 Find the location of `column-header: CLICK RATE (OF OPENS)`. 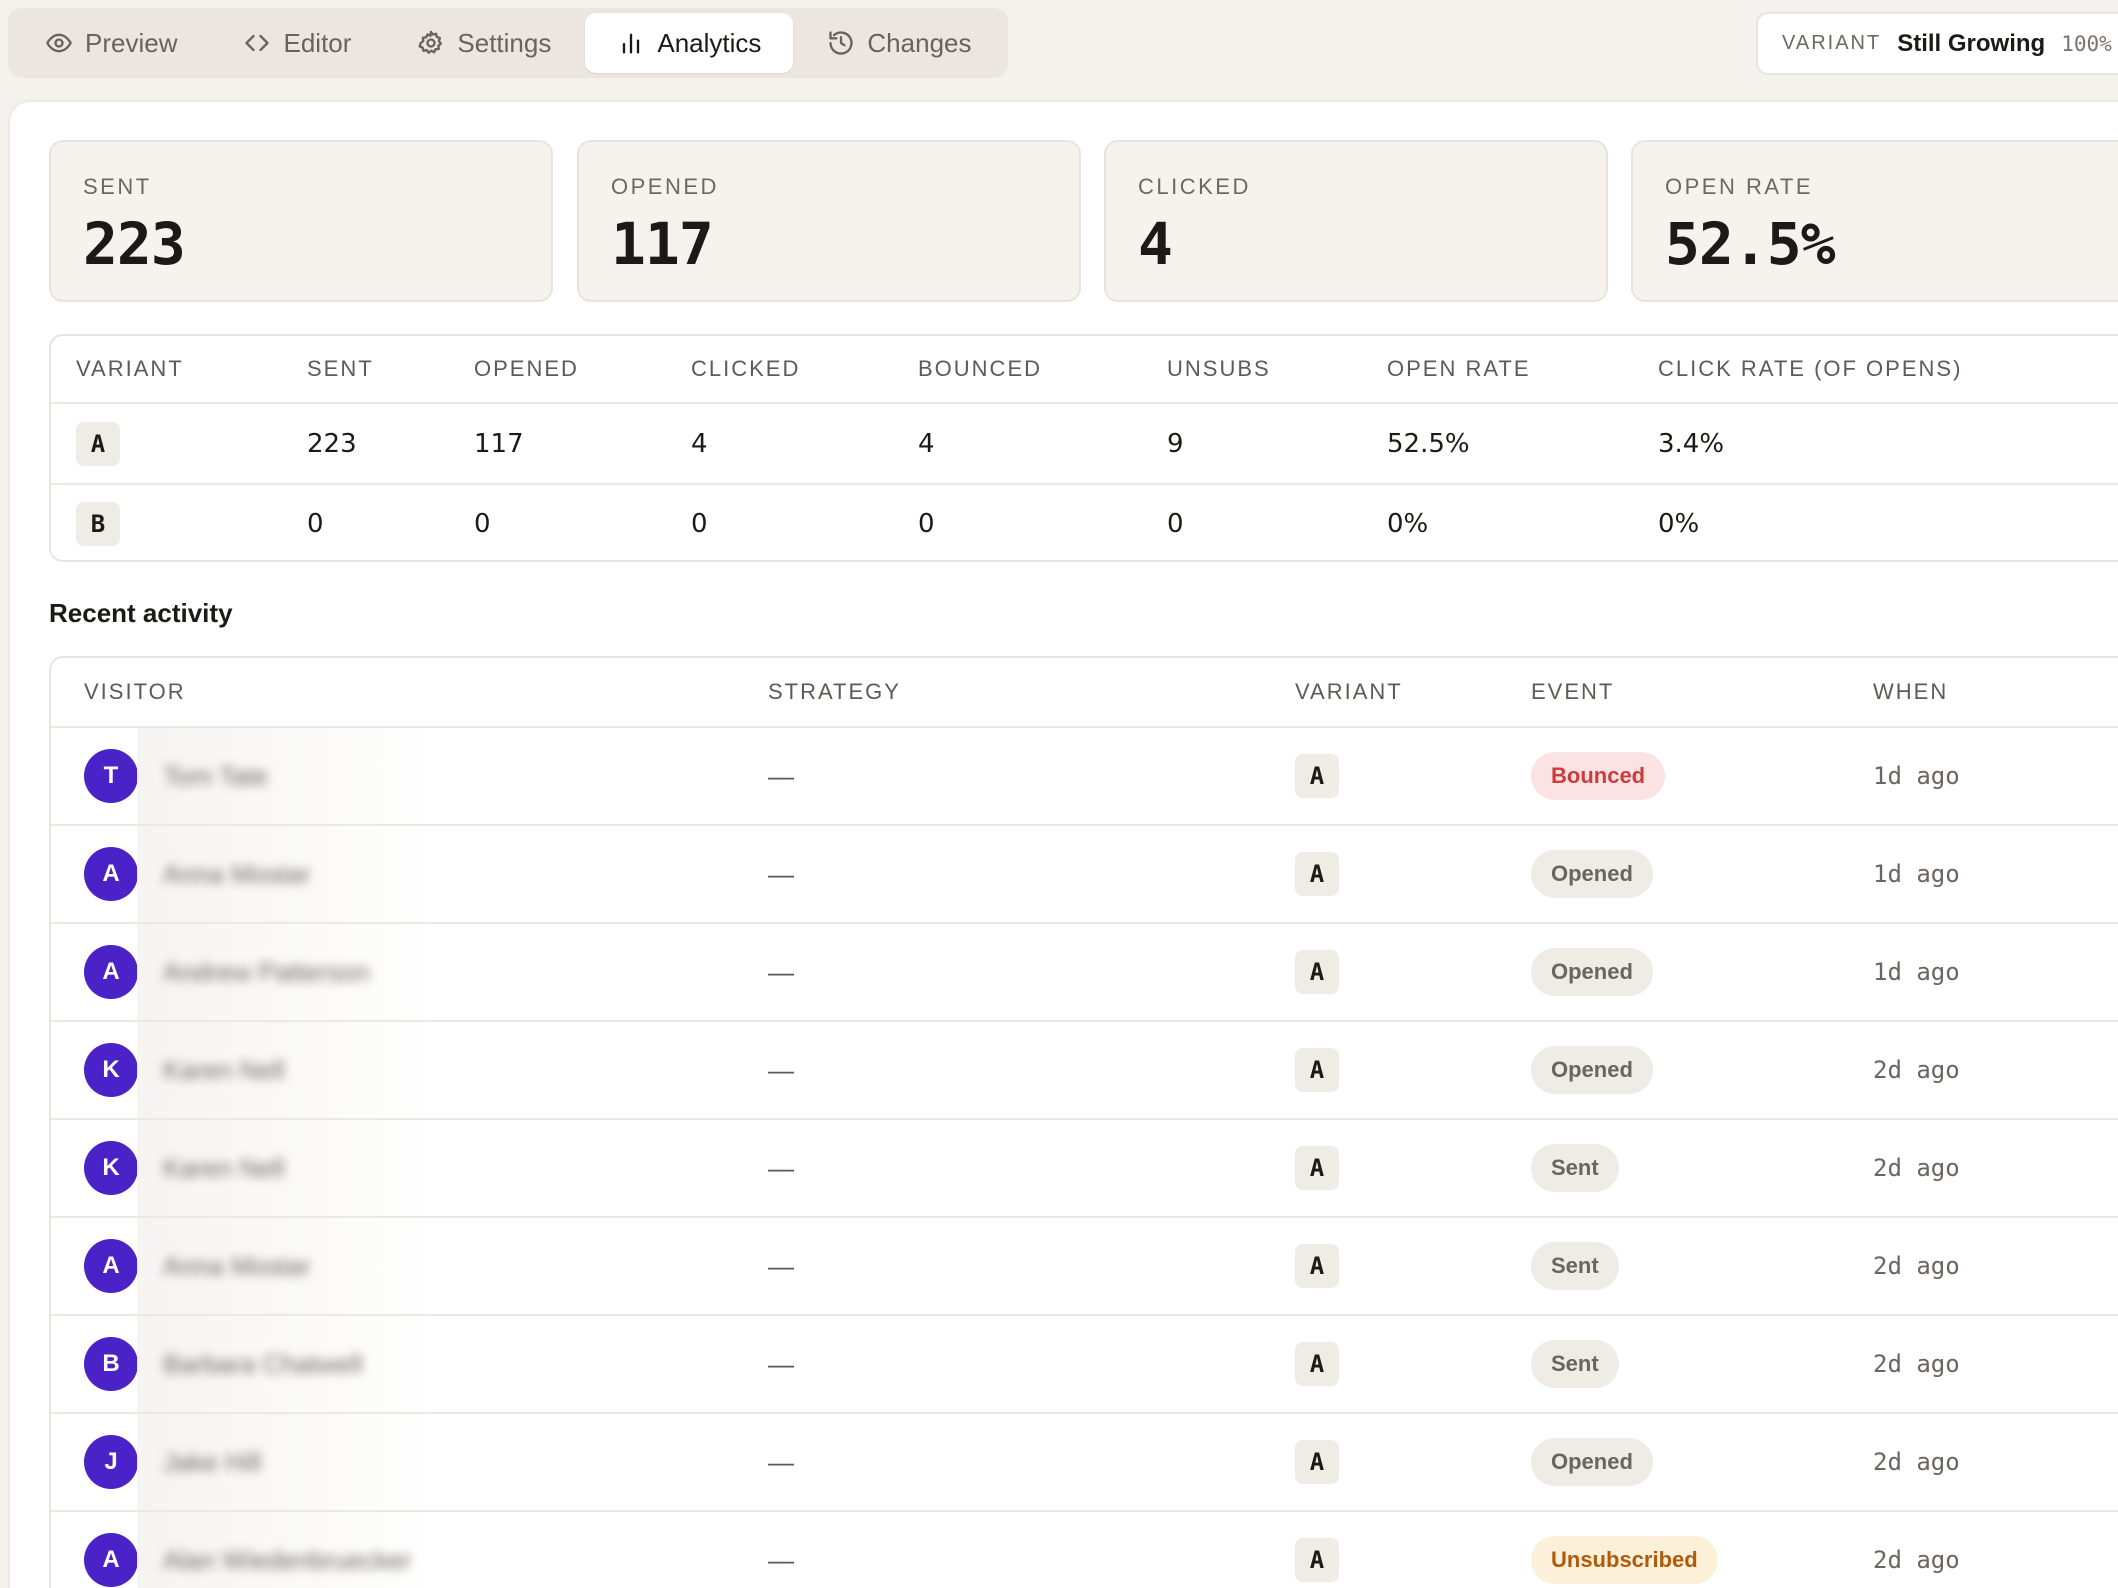

column-header: CLICK RATE (OF OPENS) is located at coordinates (1810, 368).